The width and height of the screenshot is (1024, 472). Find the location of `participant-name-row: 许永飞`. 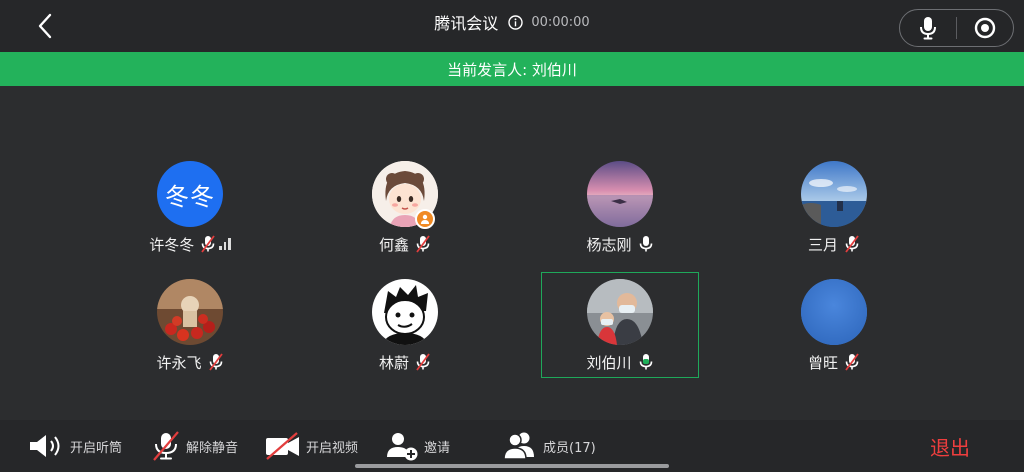

participant-name-row: 许永飞 is located at coordinates (190, 362).